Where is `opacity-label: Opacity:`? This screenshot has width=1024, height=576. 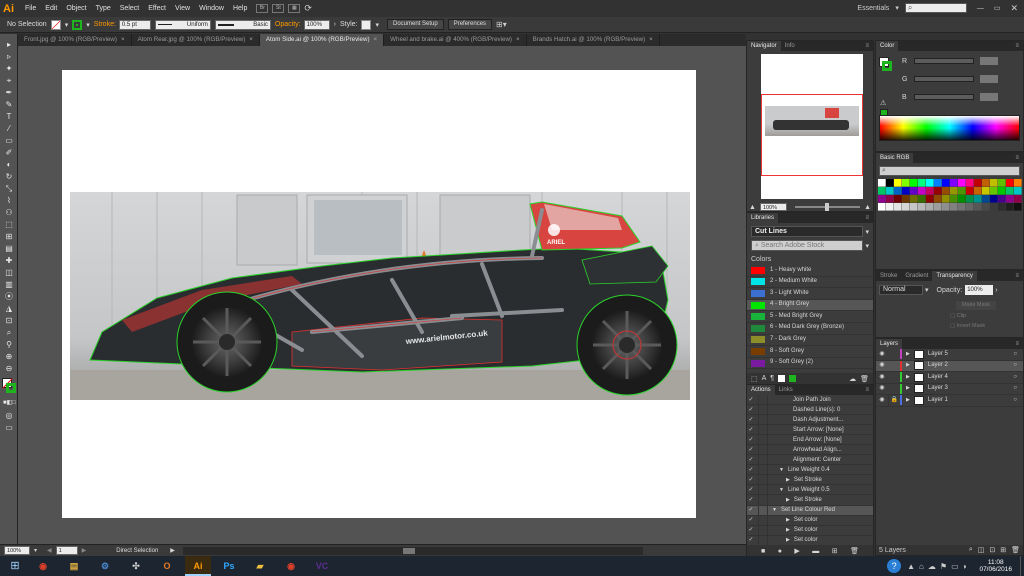 opacity-label: Opacity: is located at coordinates (288, 24).